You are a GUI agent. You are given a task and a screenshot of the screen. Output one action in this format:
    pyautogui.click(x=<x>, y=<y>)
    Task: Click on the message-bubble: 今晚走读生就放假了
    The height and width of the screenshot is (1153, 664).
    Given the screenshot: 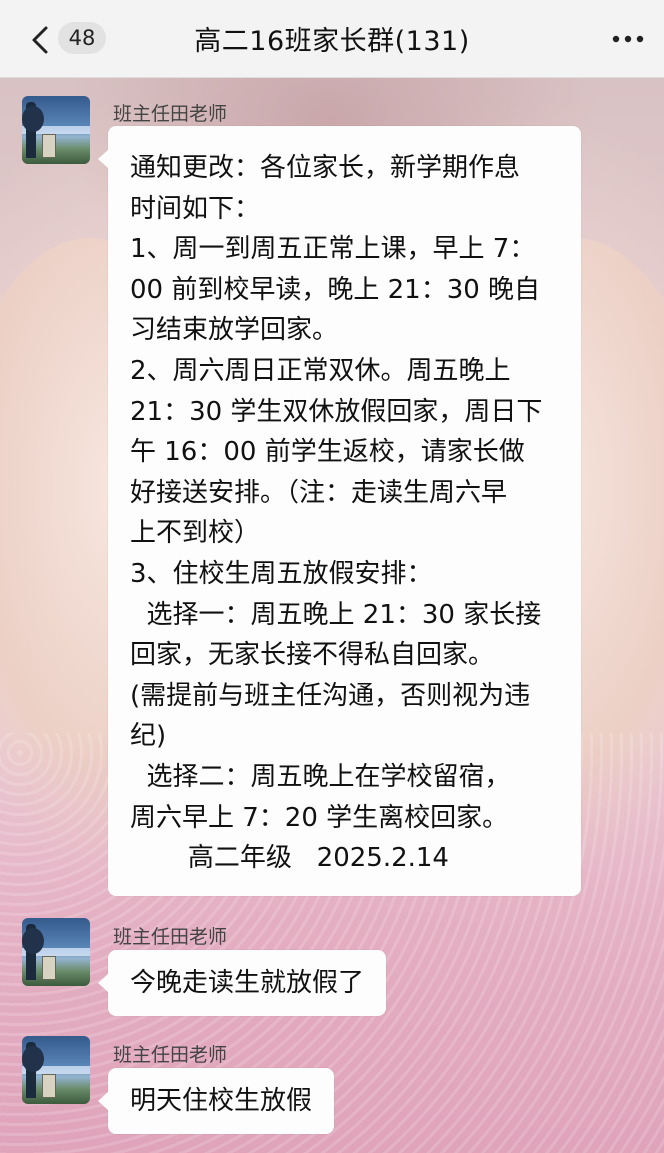 What is the action you would take?
    pyautogui.click(x=242, y=983)
    